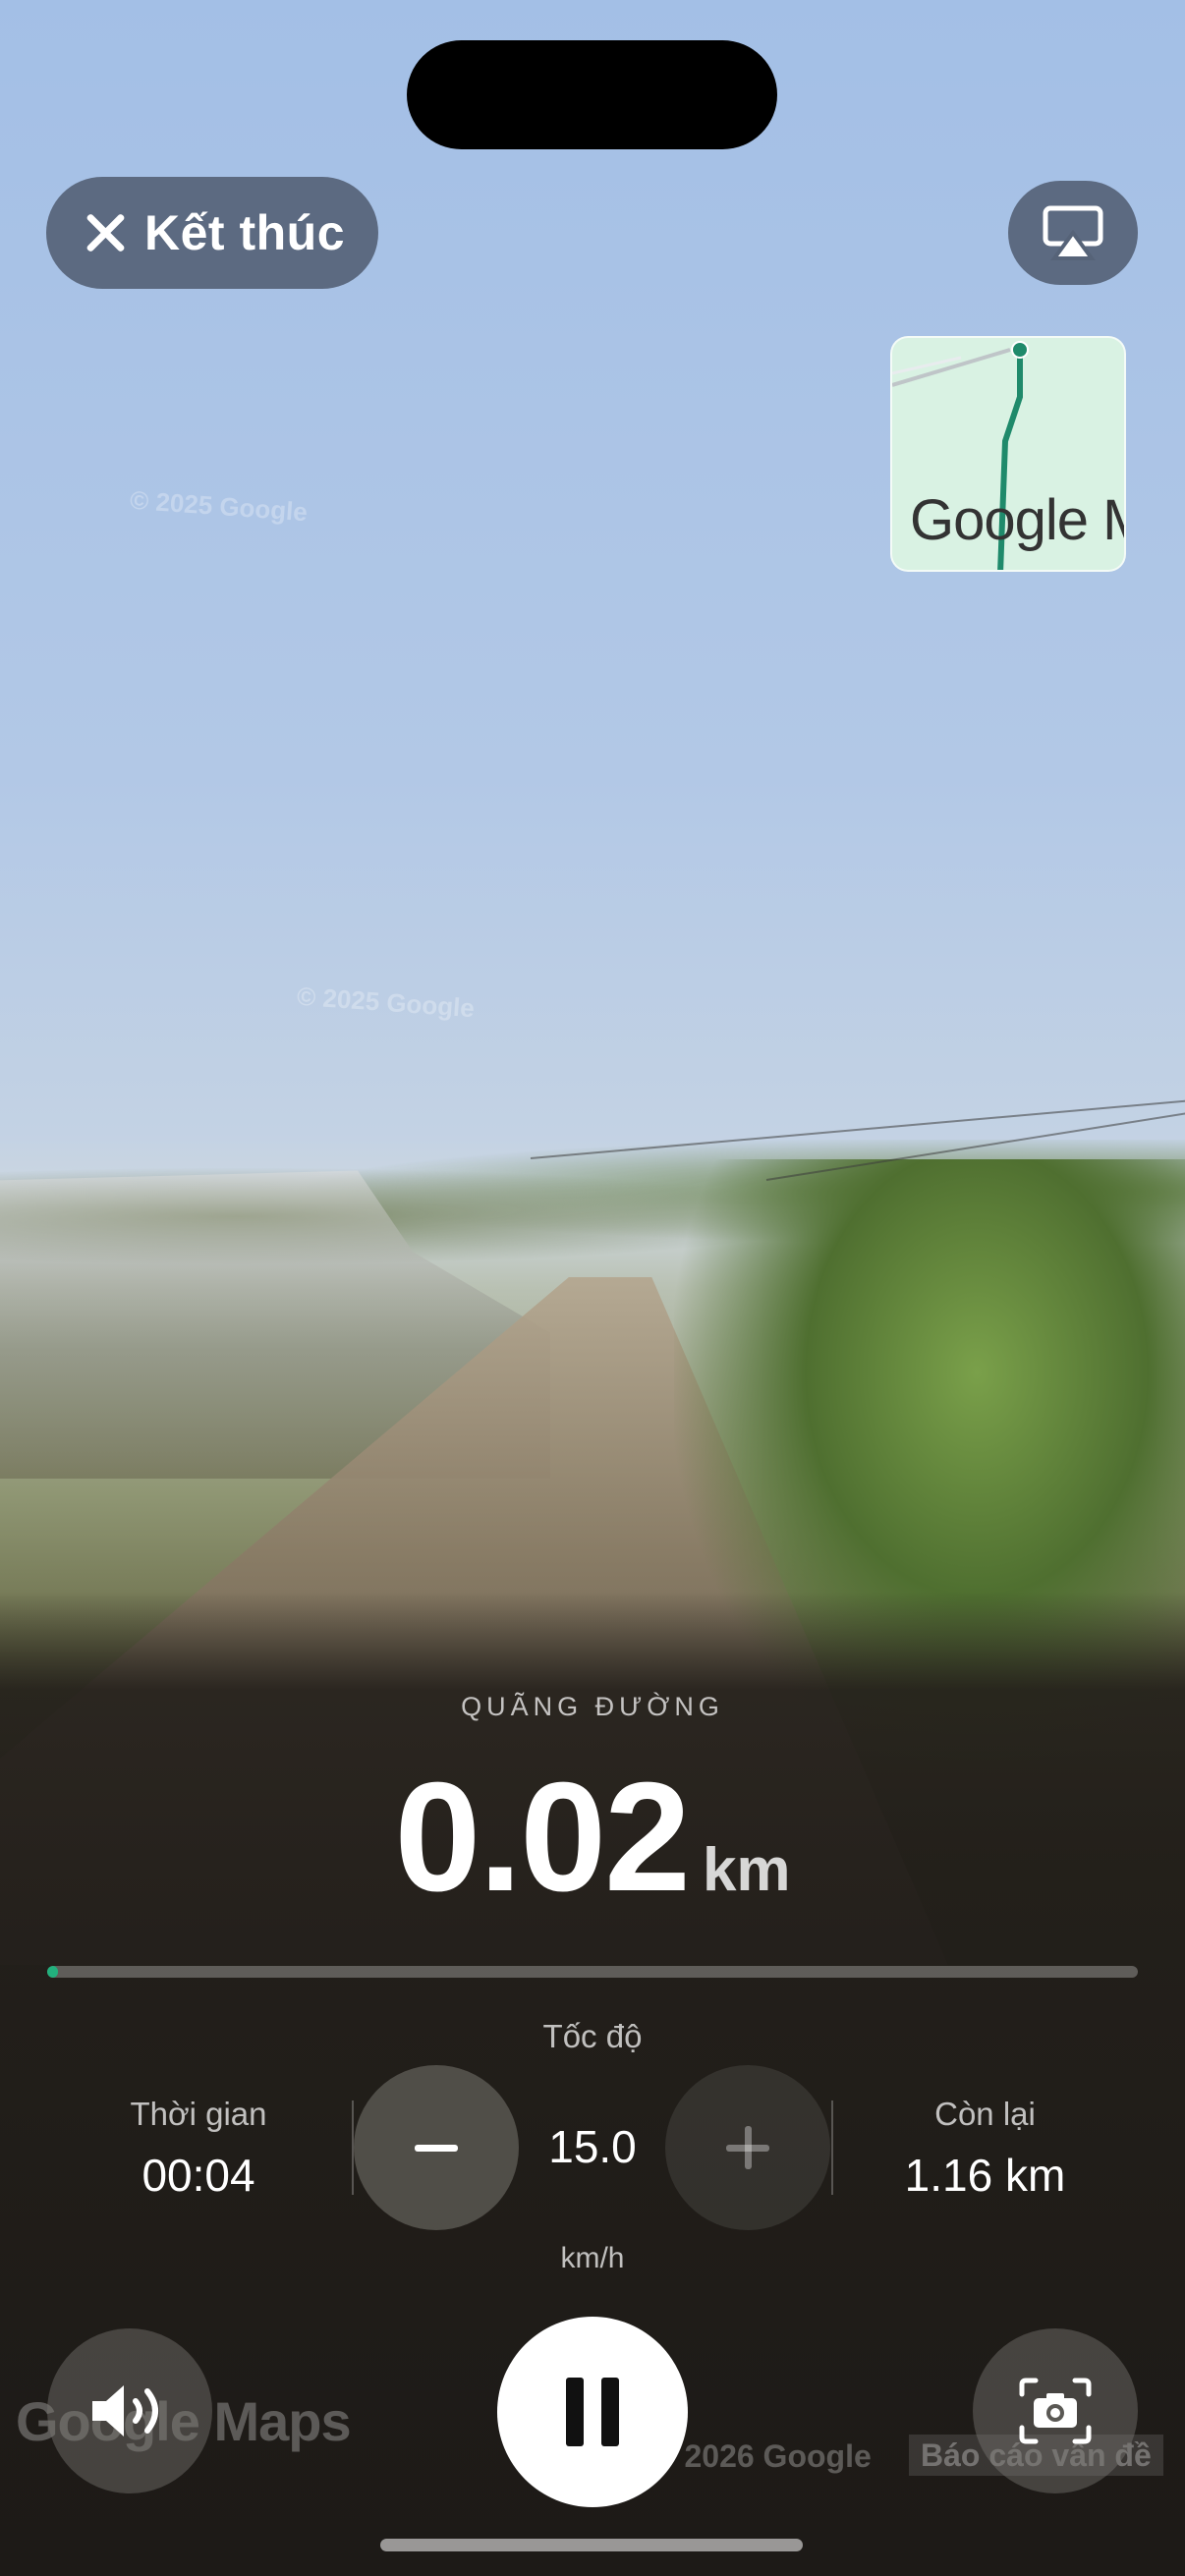  Describe the element at coordinates (575, 2412) in the screenshot. I see `pause-icon` at that location.